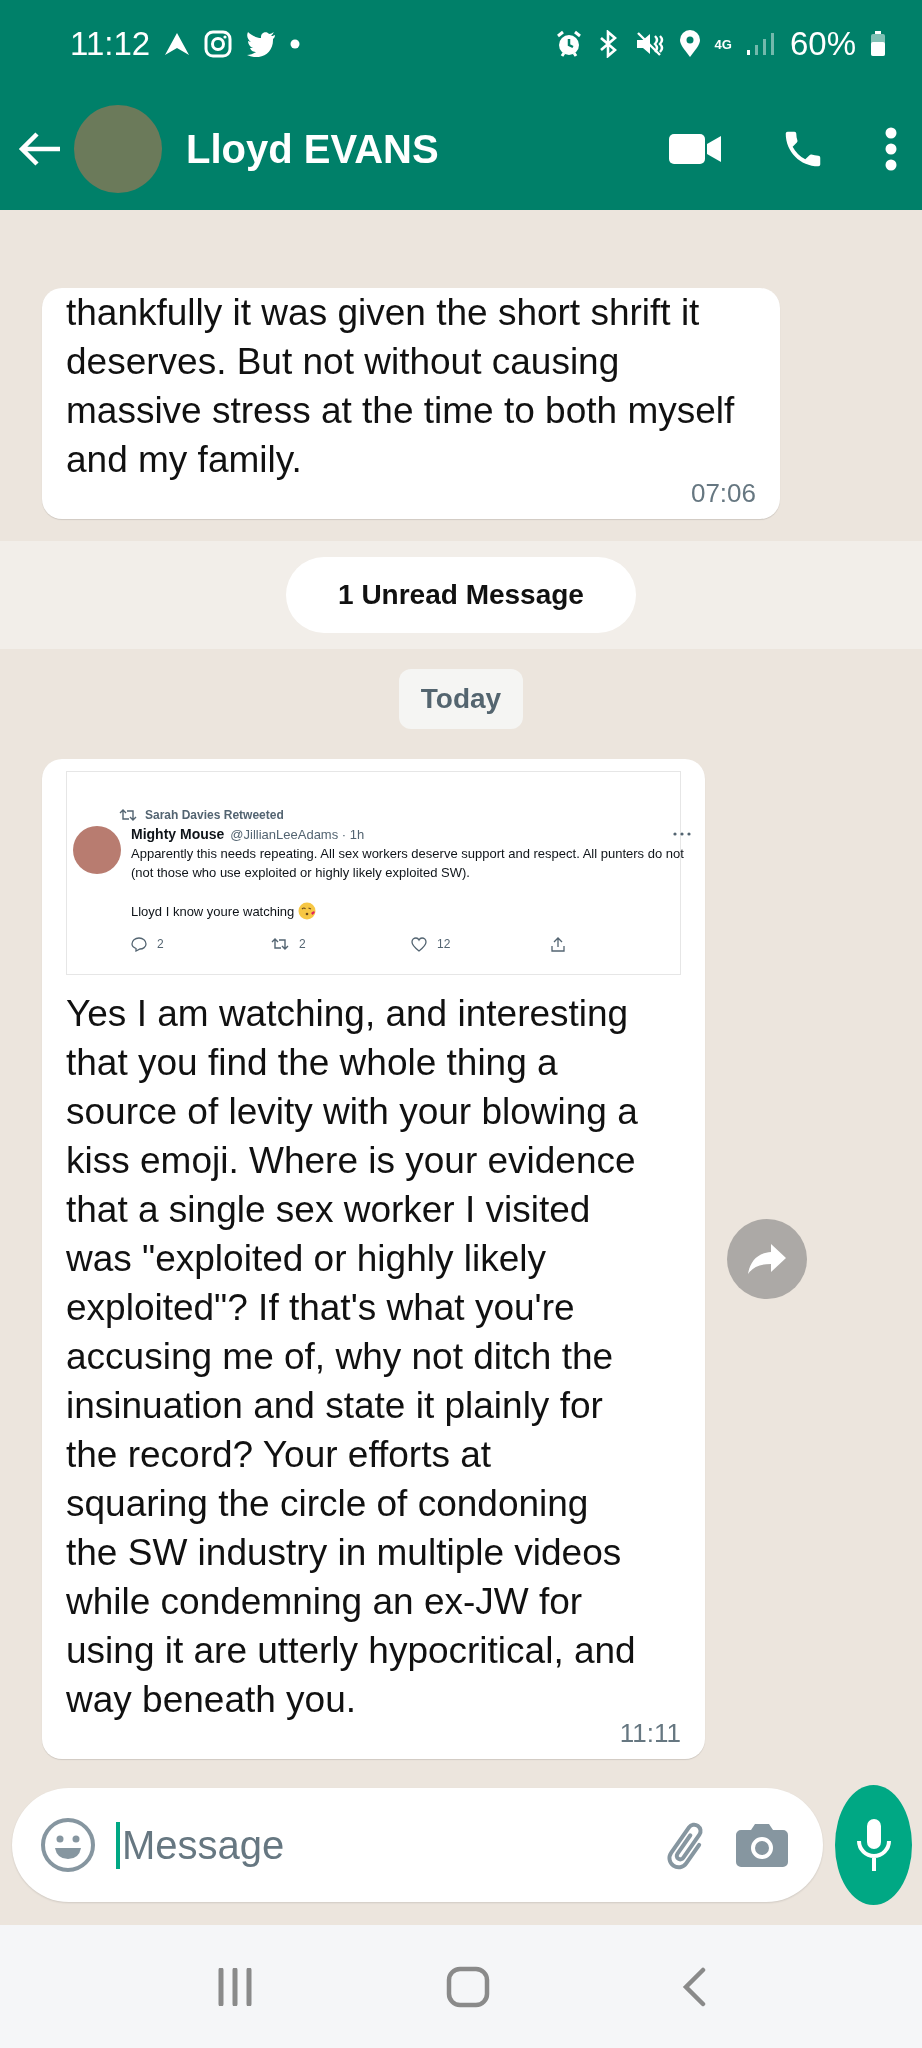  I want to click on date-chip: Today, so click(461, 699).